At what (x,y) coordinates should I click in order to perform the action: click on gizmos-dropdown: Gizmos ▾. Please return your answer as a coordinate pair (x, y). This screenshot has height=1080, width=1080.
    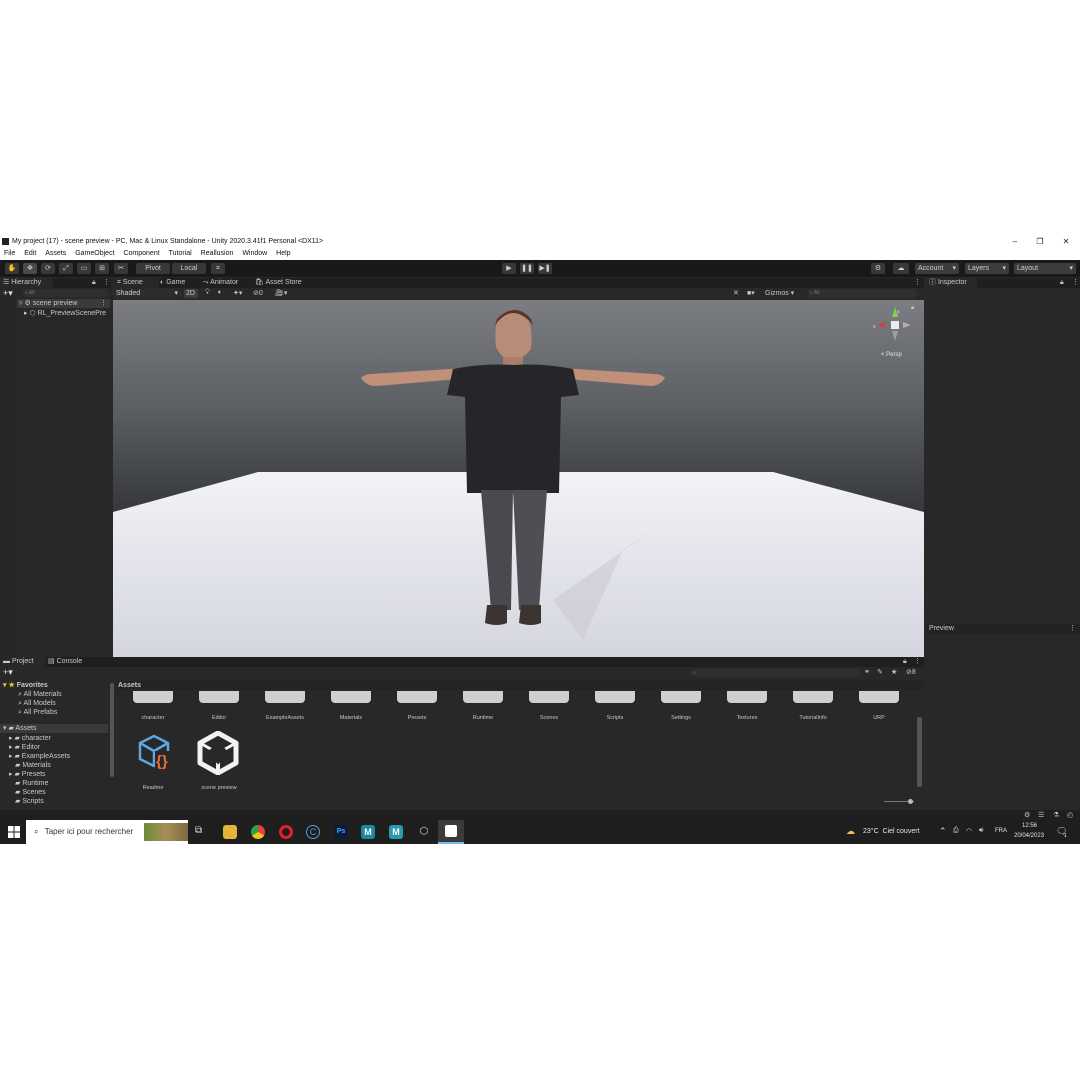
    Looking at the image, I should click on (779, 293).